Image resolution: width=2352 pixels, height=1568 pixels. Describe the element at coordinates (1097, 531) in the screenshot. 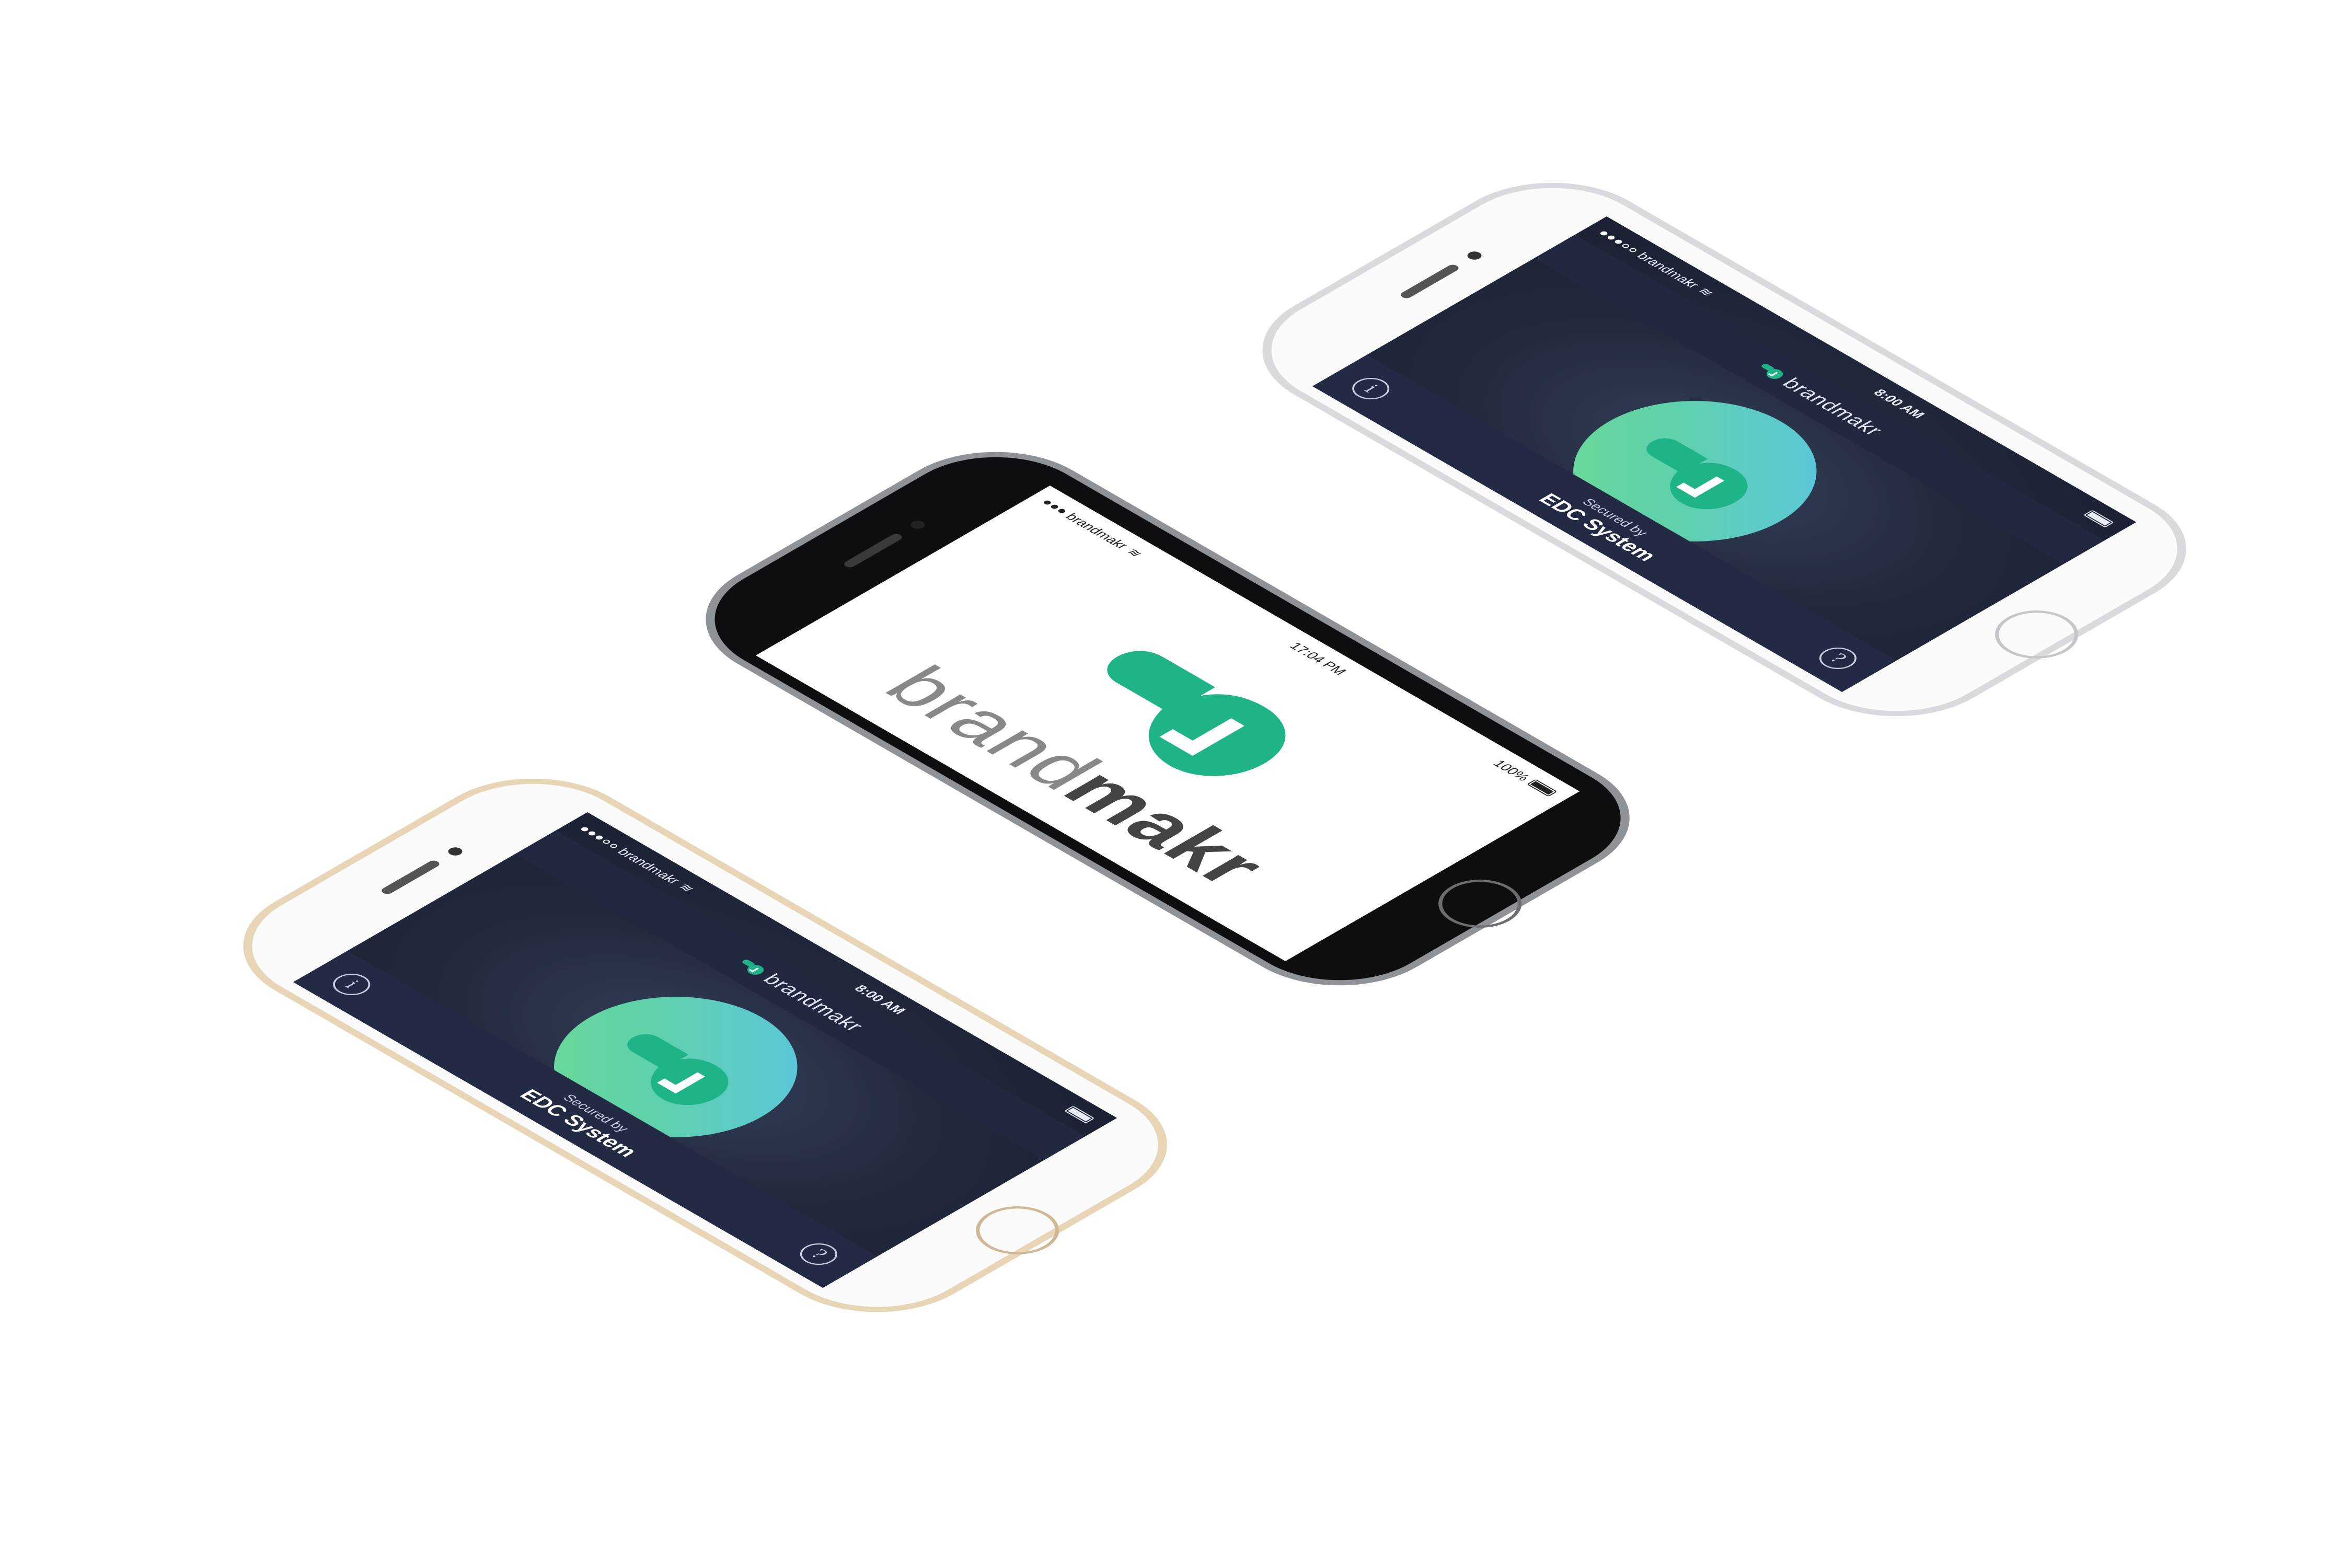

I see `carrier-label: brandmakr` at that location.